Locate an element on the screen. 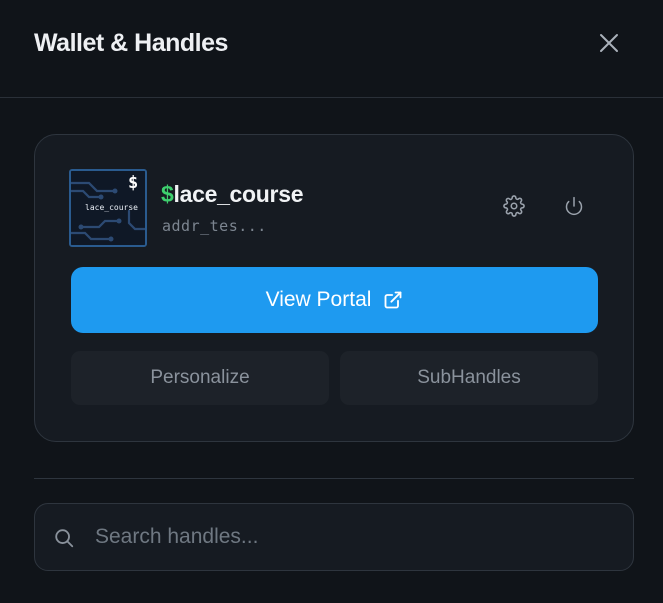 The height and width of the screenshot is (603, 663). disconnect-button is located at coordinates (574, 206).